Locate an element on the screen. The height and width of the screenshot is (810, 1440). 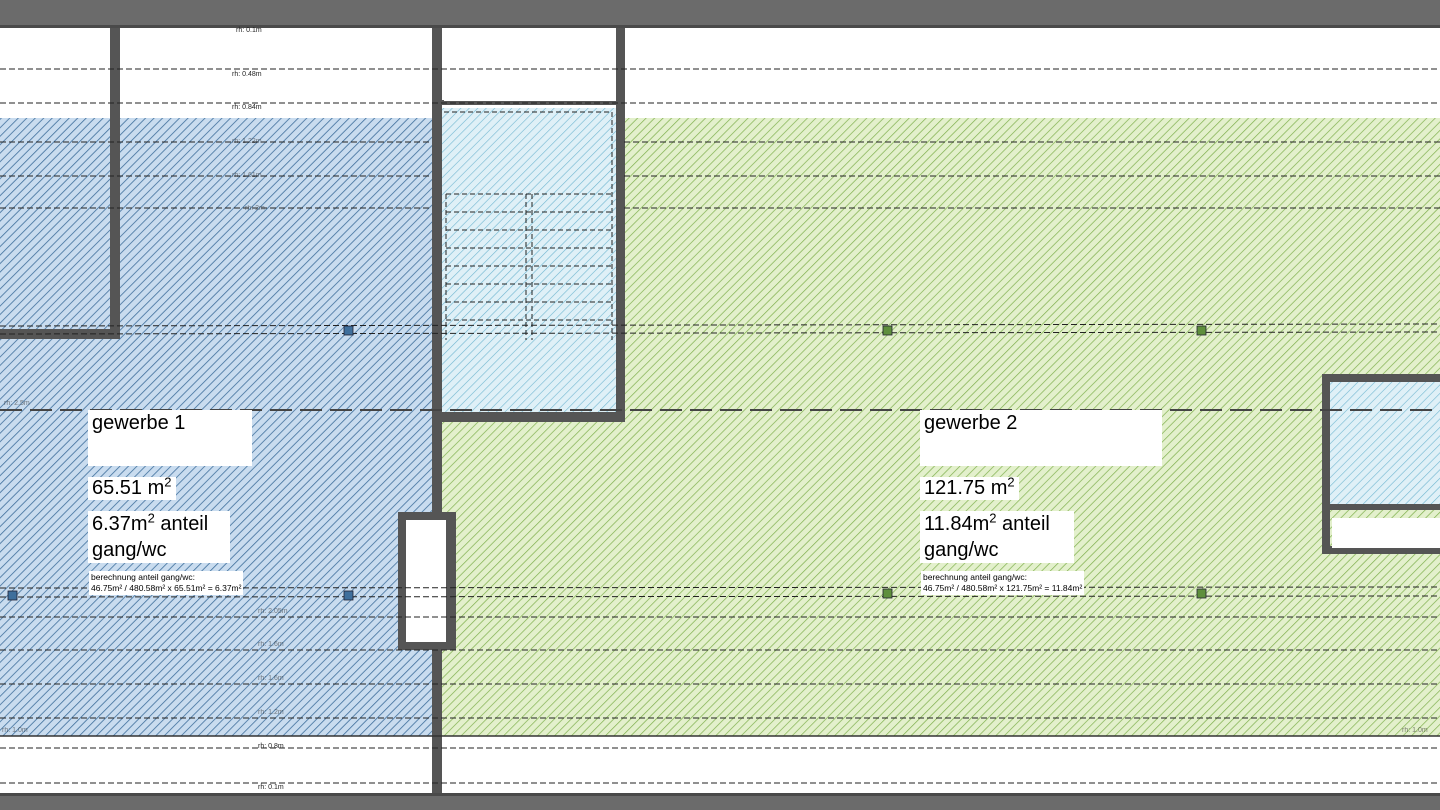
wc-block is located at coordinates (1384, 443).